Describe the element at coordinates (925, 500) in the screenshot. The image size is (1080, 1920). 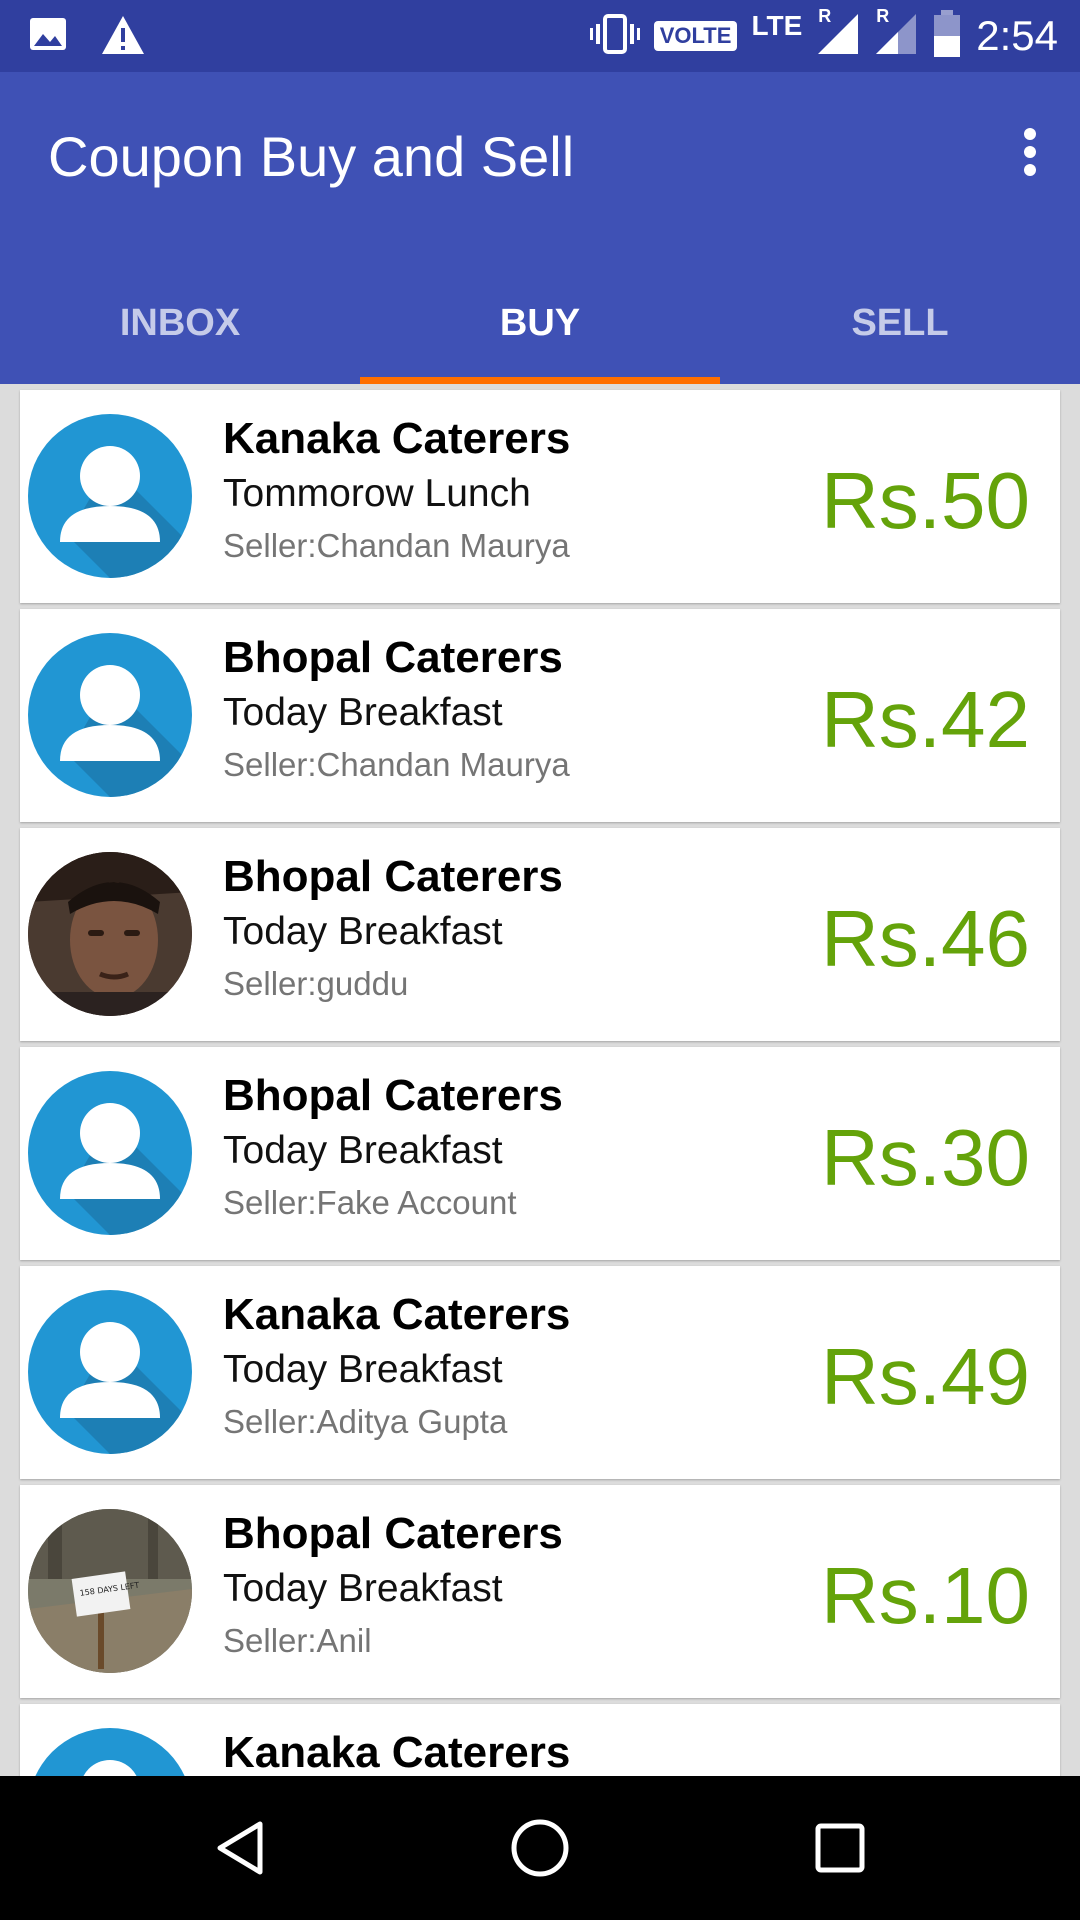
I see `price-label: Rs.50` at that location.